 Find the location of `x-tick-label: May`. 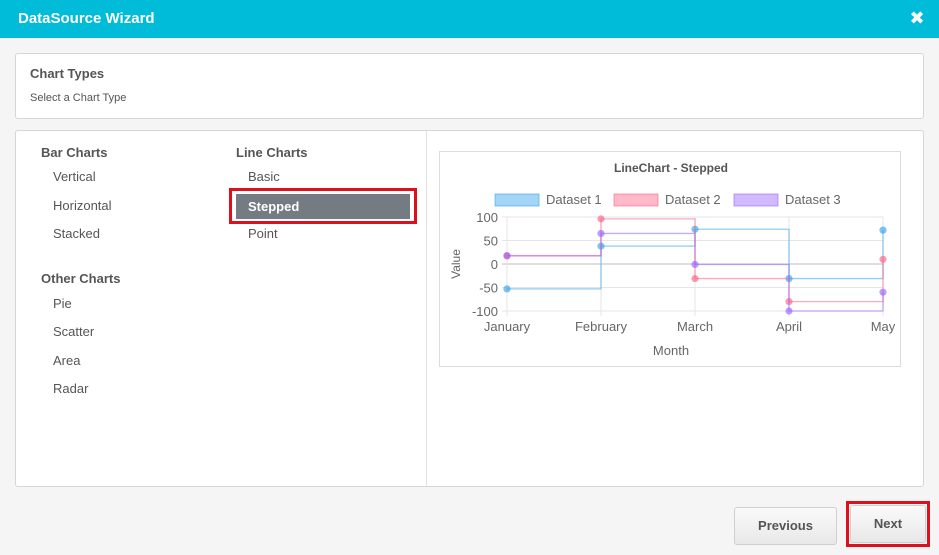

x-tick-label: May is located at coordinates (883, 326).